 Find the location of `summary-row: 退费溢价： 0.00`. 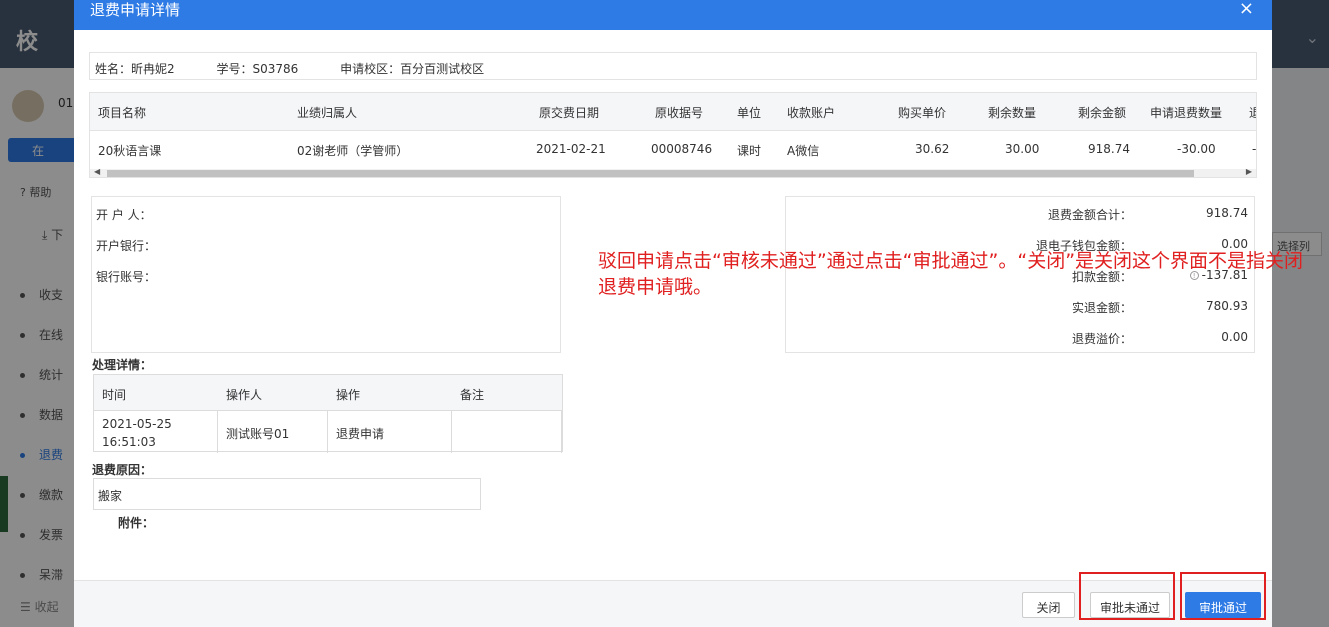

summary-row: 退费溢价： 0.00 is located at coordinates (1021, 338).